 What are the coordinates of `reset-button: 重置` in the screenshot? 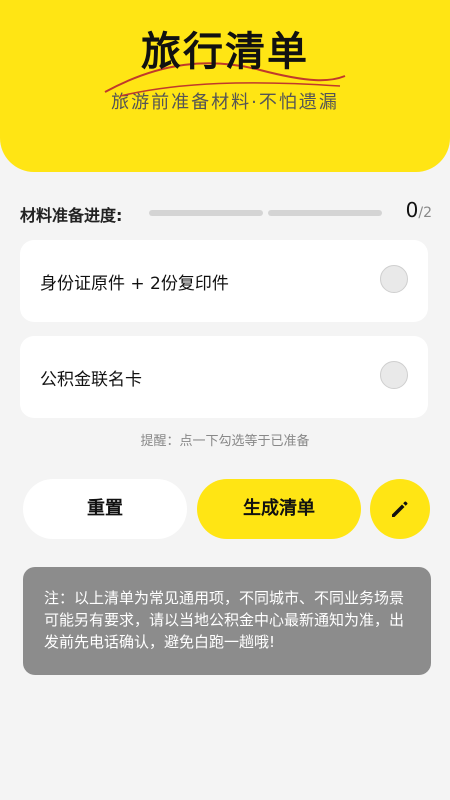 It's located at (105, 509).